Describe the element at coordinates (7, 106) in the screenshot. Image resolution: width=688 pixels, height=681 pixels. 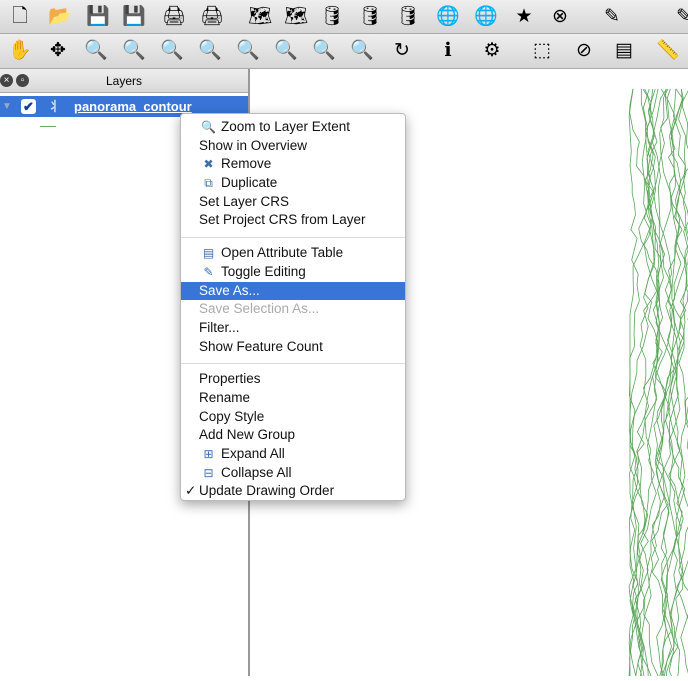
I see `expand-triangle-icon: ▼` at that location.